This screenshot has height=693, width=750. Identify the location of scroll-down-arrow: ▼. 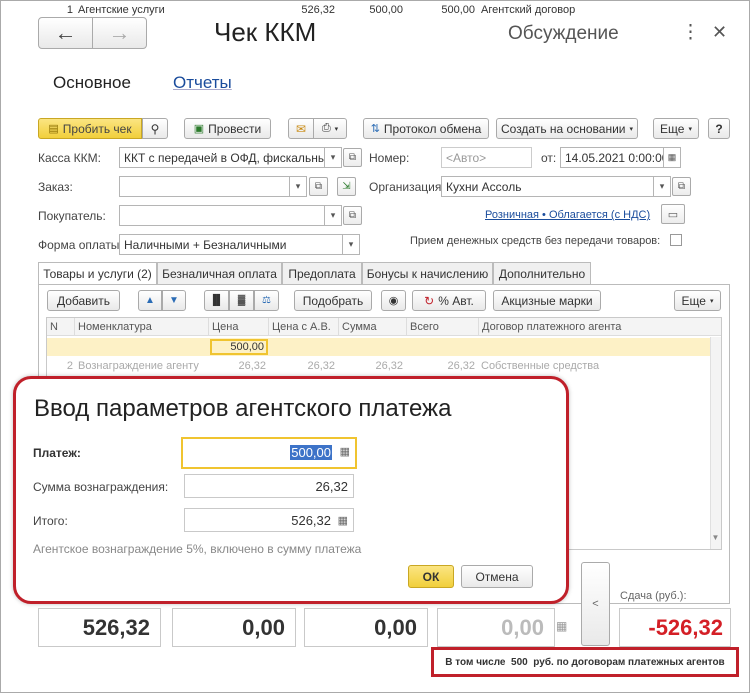
(715, 537).